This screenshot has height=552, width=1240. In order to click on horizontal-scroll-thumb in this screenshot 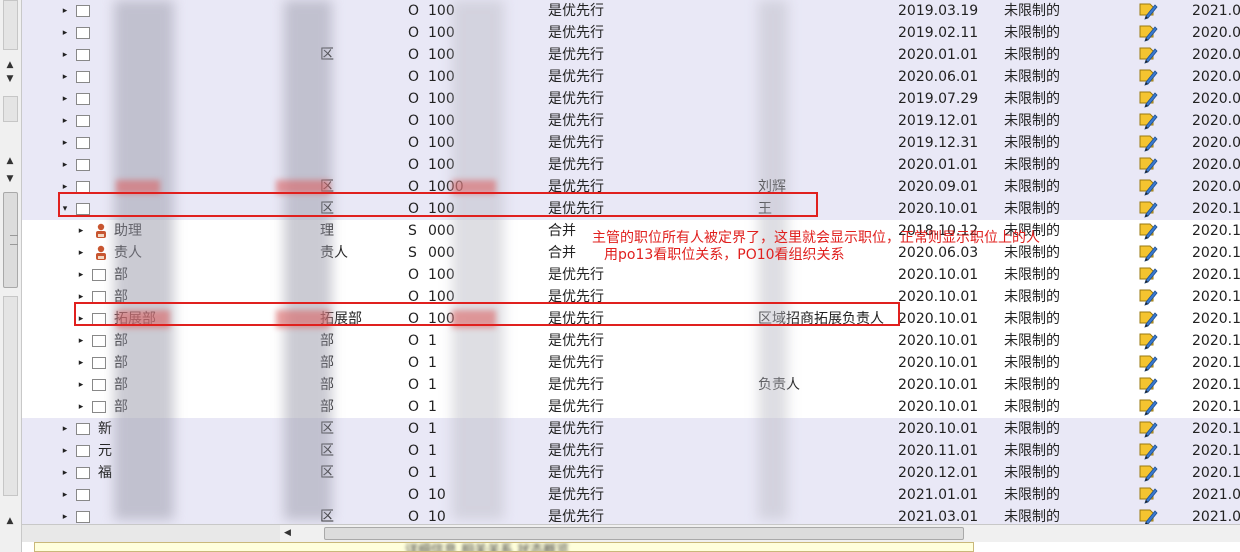, I will do `click(644, 533)`.